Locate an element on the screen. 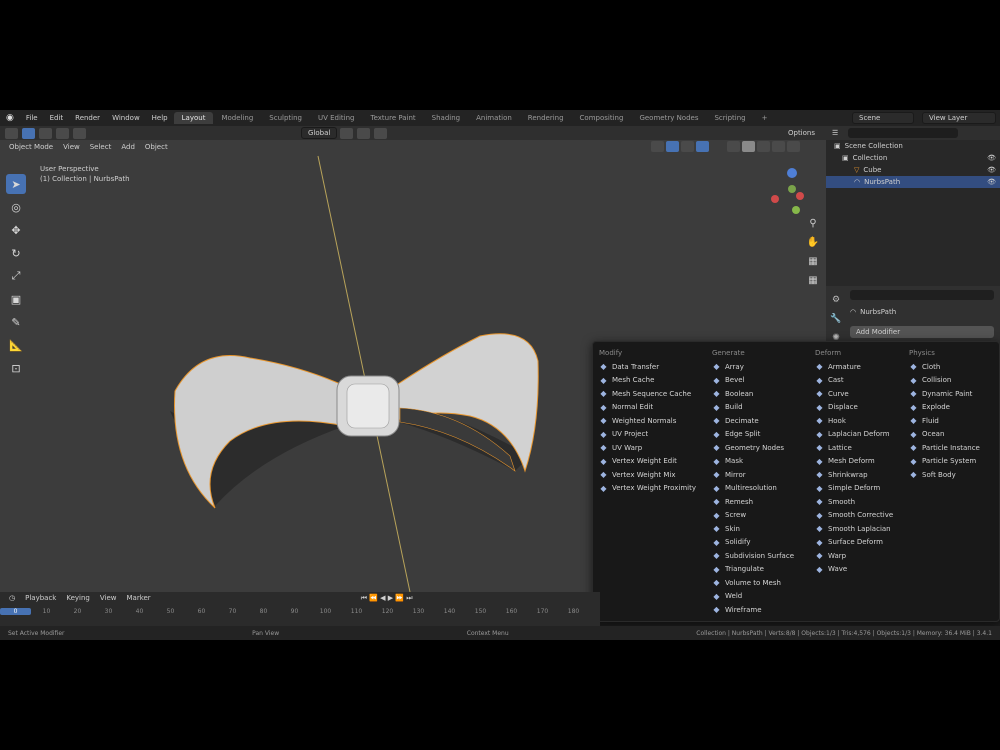  frame-tick: 40 is located at coordinates (139, 611).